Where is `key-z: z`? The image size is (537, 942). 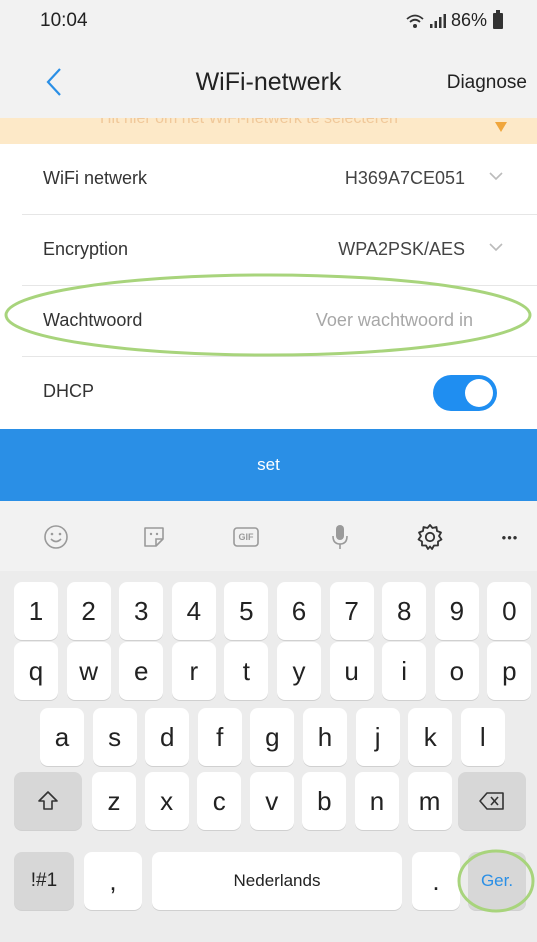
key-z: z is located at coordinates (114, 801).